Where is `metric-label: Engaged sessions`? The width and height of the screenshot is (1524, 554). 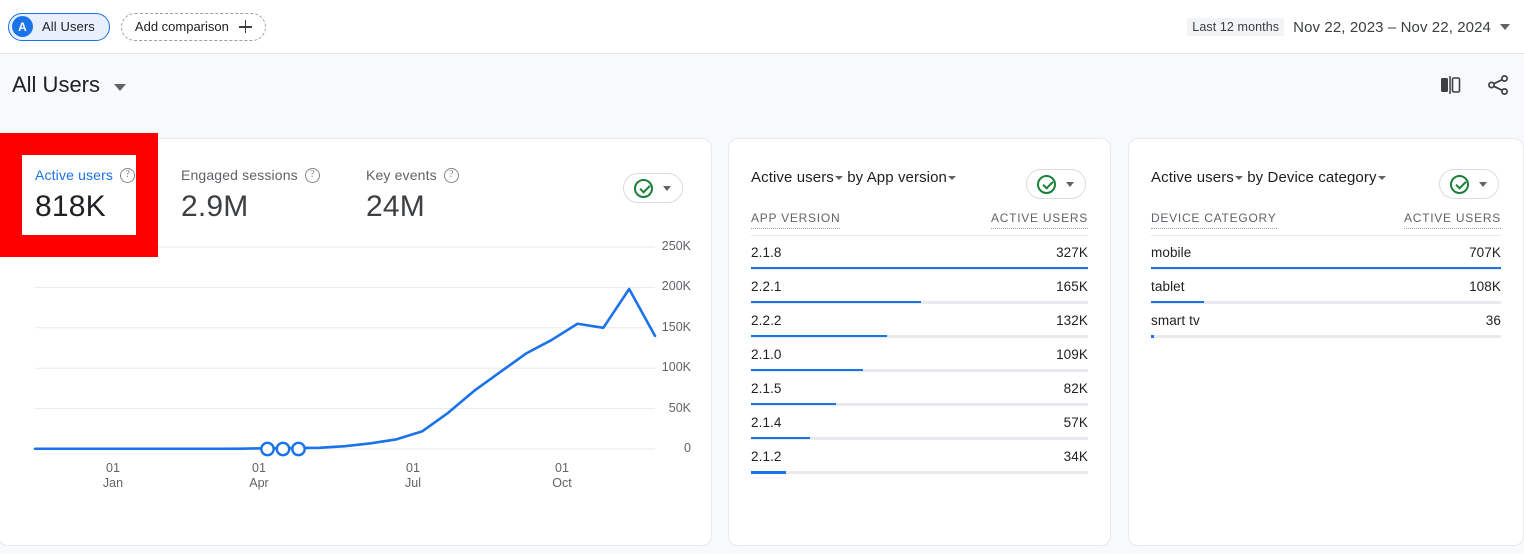
metric-label: Engaged sessions is located at coordinates (239, 175).